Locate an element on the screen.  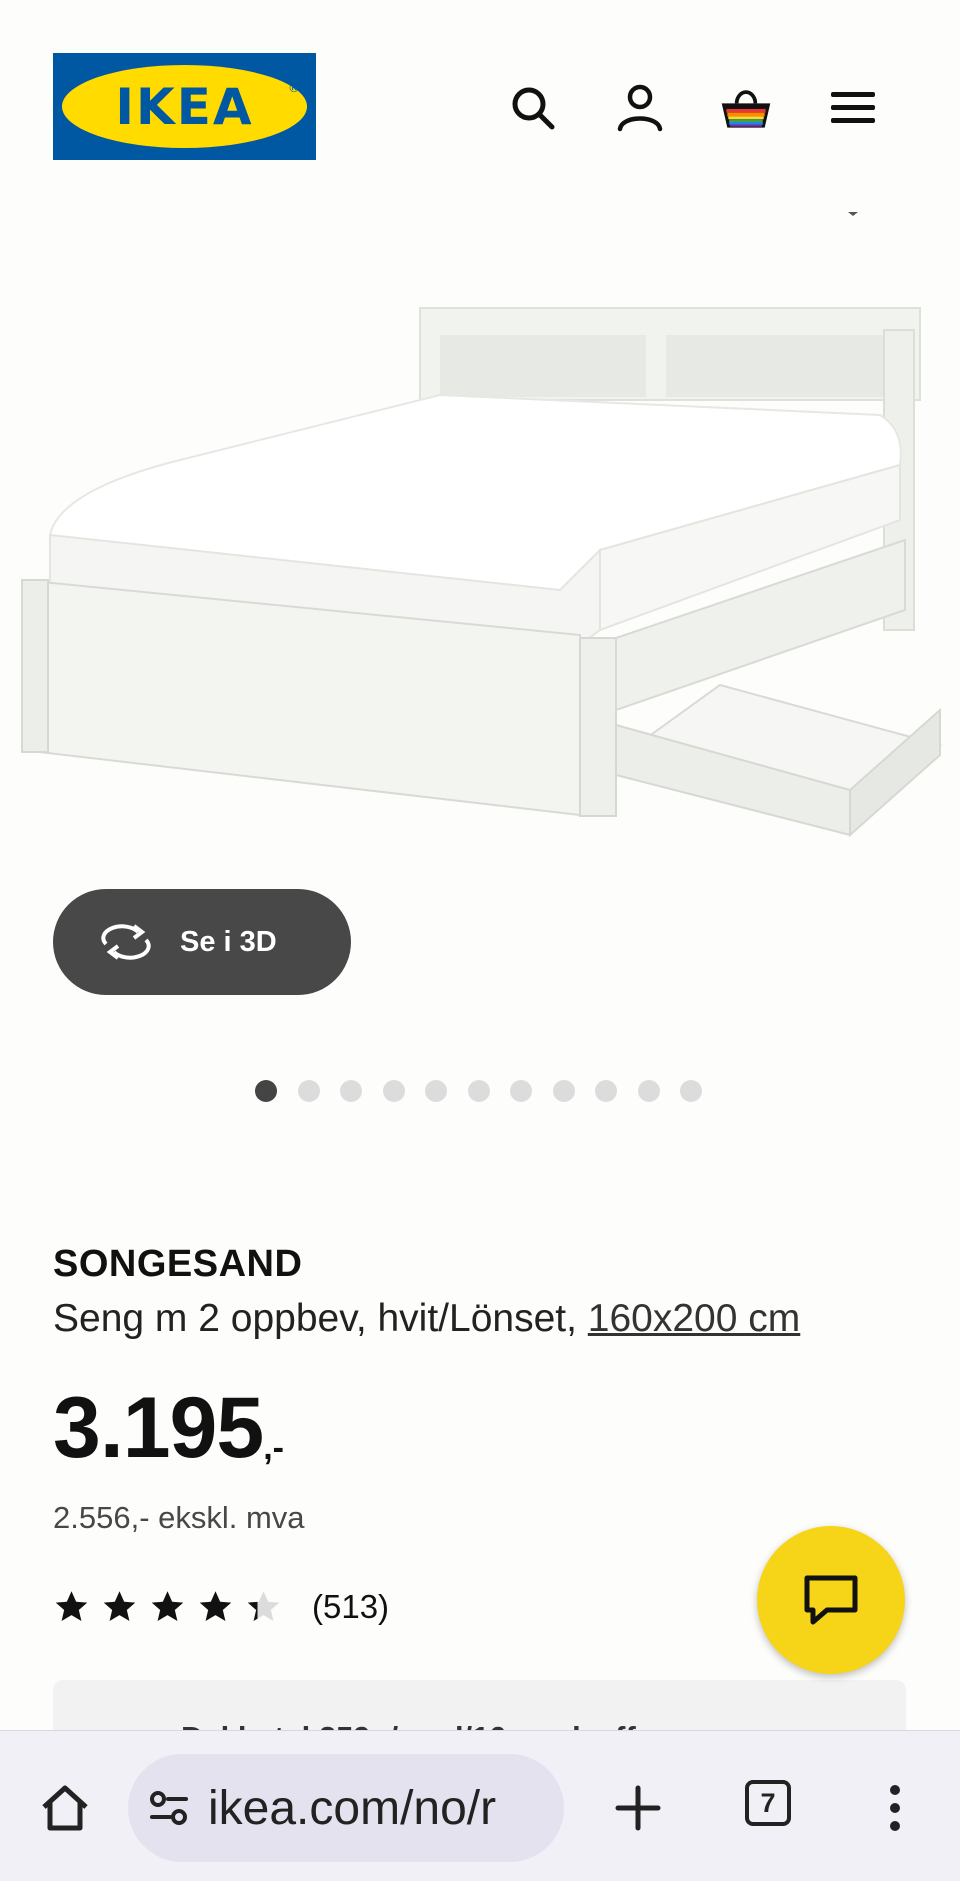
search-icon is located at coordinates (533, 108).